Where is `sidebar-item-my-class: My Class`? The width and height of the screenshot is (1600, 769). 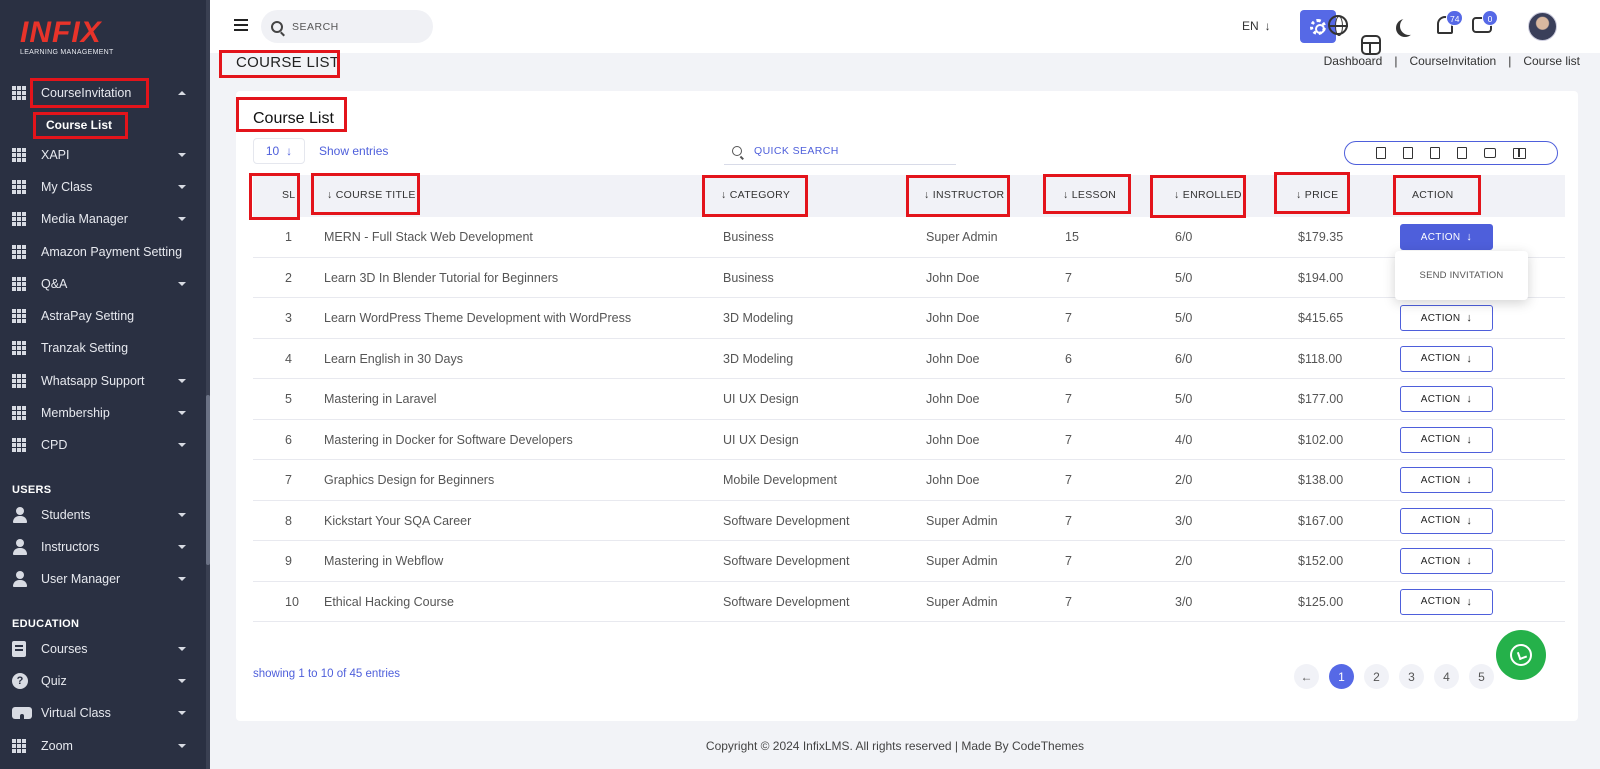
sidebar-item-my-class: My Class is located at coordinates (103, 187).